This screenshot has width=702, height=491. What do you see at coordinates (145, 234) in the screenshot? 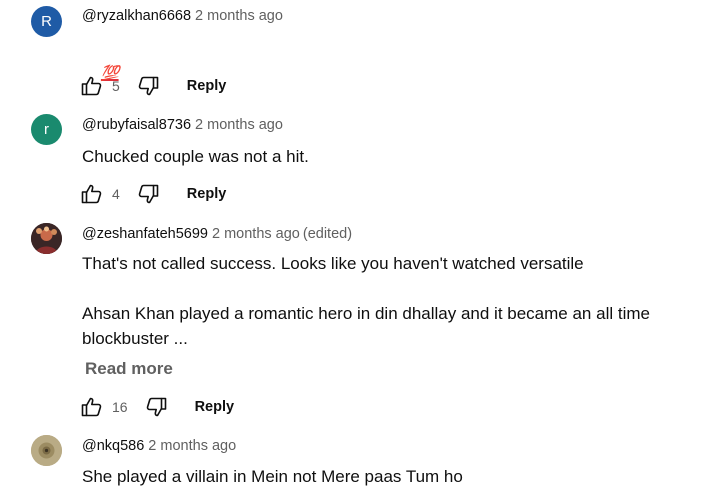
I see `comment-author: @zeshanfateh5699` at bounding box center [145, 234].